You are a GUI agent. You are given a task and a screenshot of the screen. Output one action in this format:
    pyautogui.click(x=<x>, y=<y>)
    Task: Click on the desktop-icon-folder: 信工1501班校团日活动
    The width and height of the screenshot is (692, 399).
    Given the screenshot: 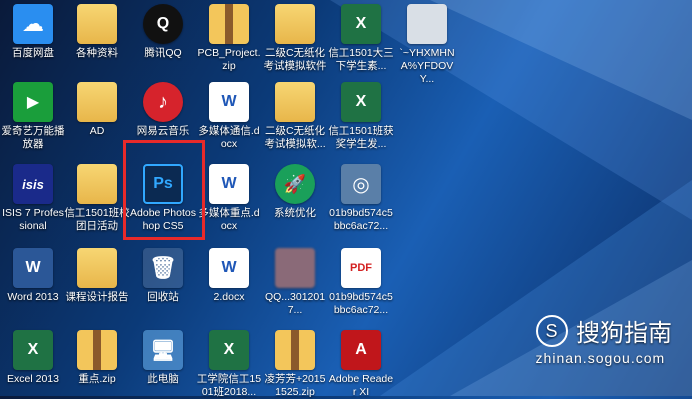 What is the action you would take?
    pyautogui.click(x=97, y=198)
    